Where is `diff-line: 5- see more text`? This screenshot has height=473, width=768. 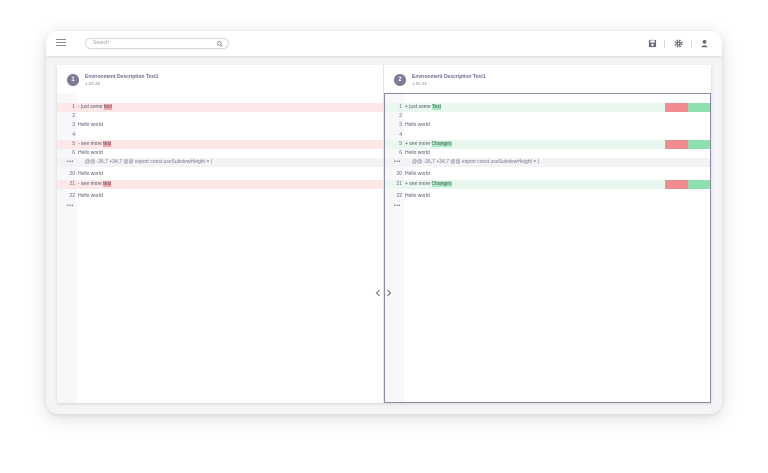 diff-line: 5- see more text is located at coordinates (220, 144).